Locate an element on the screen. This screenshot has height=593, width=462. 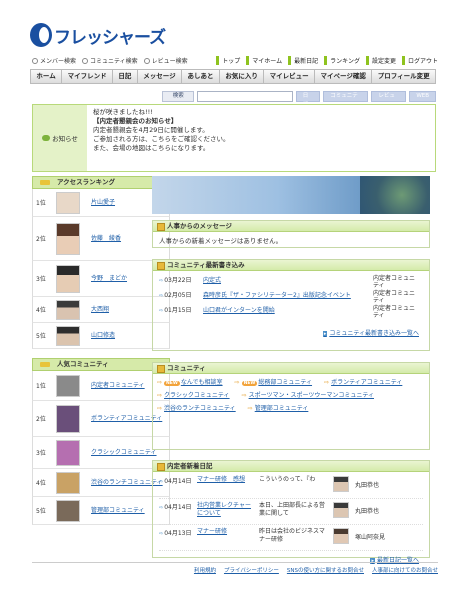
search-tab-diary: 日記 is located at coordinates (308, 99).